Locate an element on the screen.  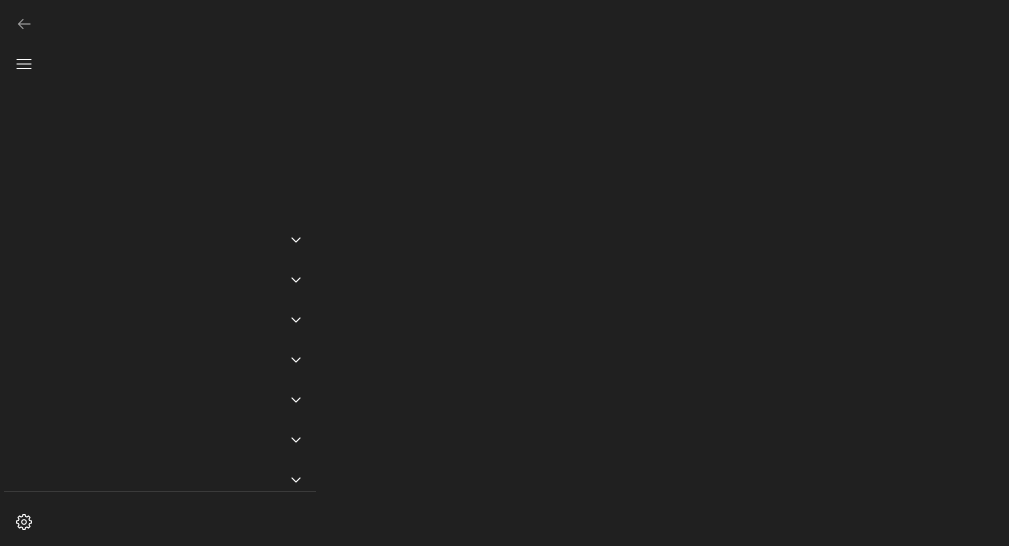
gear-icon is located at coordinates (24, 522).